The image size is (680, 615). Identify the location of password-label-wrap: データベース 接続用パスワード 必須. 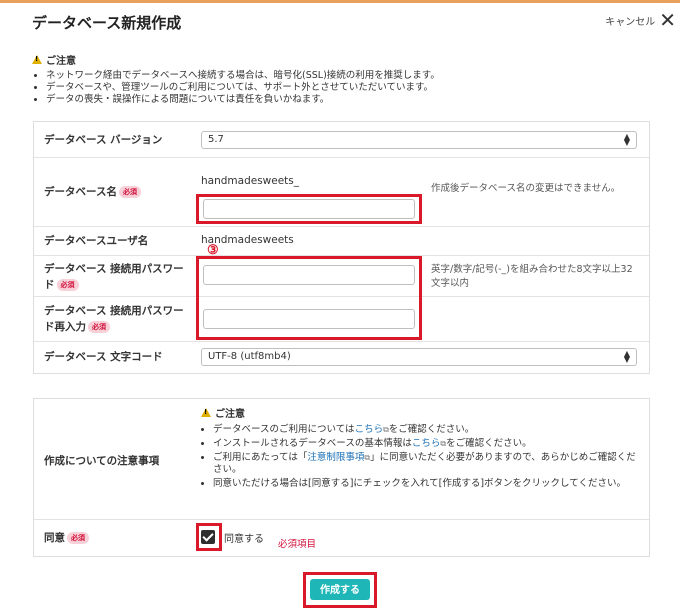
(118, 277).